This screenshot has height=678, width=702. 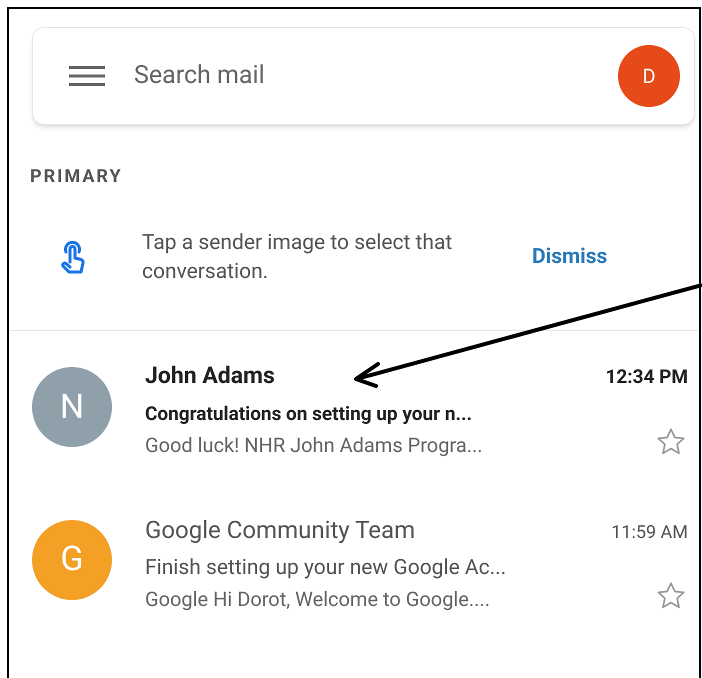 I want to click on email-time: 11:59 AM, so click(x=649, y=532).